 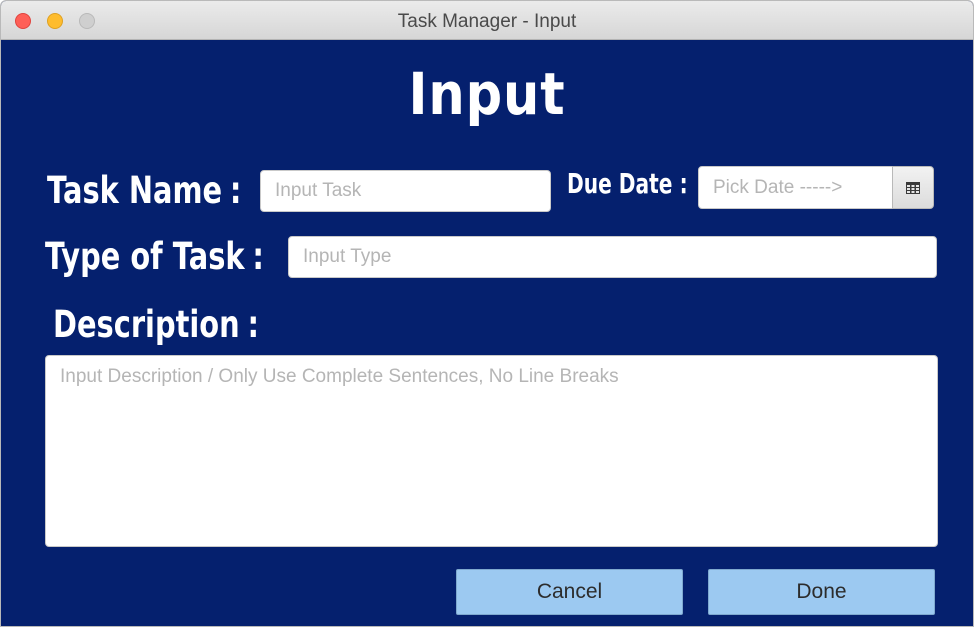 I want to click on cancel-button: Cancel, so click(x=569, y=592).